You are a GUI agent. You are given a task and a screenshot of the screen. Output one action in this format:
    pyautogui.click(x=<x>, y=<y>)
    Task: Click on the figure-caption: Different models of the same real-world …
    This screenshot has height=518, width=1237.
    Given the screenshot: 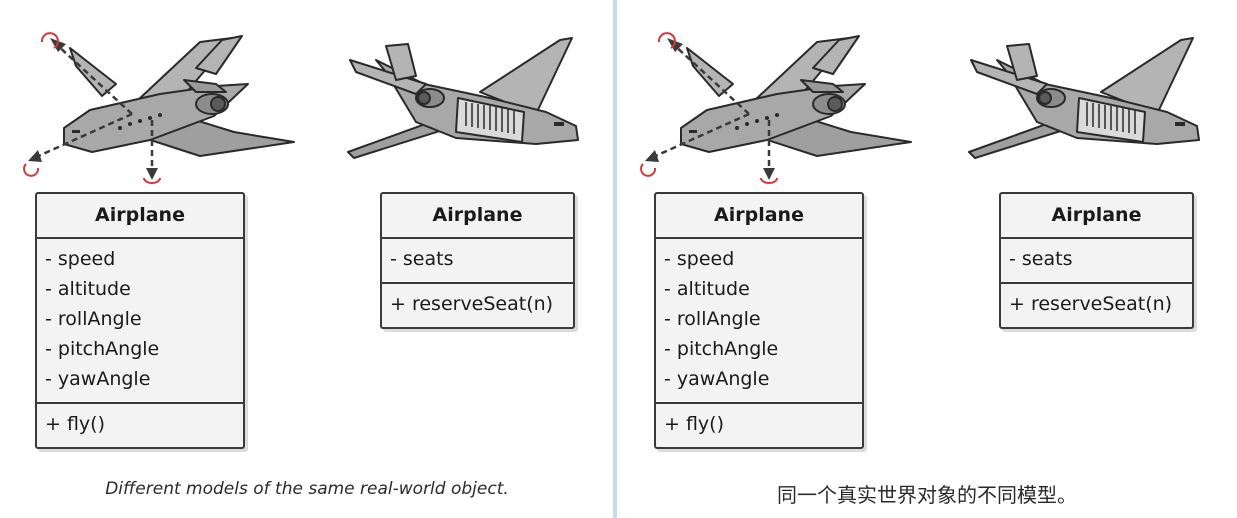 What is the action you would take?
    pyautogui.click(x=307, y=489)
    